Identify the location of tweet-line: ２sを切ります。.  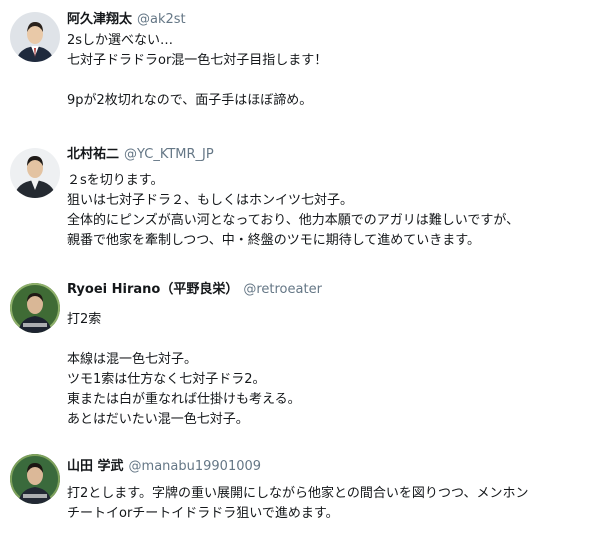
(115, 180).